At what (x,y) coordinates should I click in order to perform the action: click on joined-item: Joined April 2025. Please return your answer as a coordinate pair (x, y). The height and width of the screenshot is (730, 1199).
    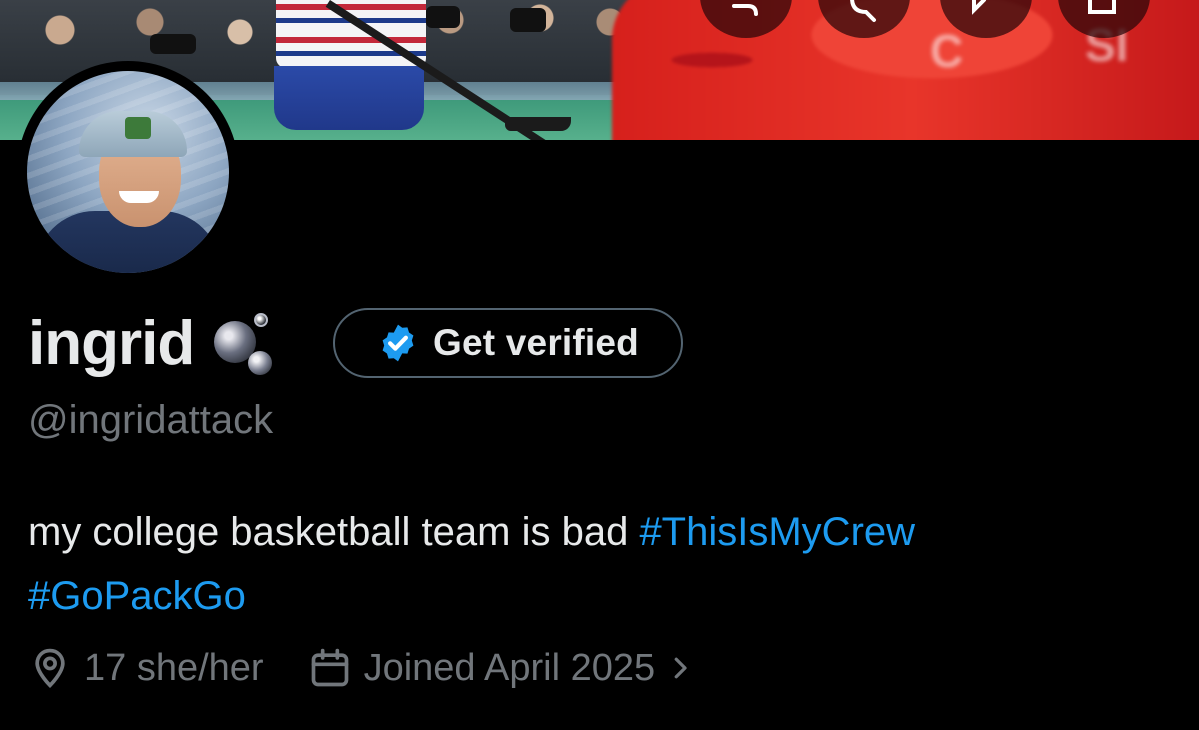
    Looking at the image, I should click on (502, 668).